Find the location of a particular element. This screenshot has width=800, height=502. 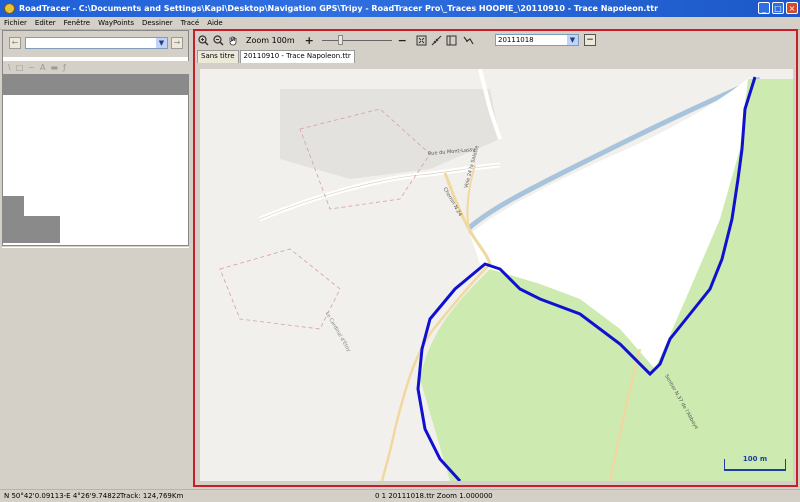

app-icon is located at coordinates (9, 8).